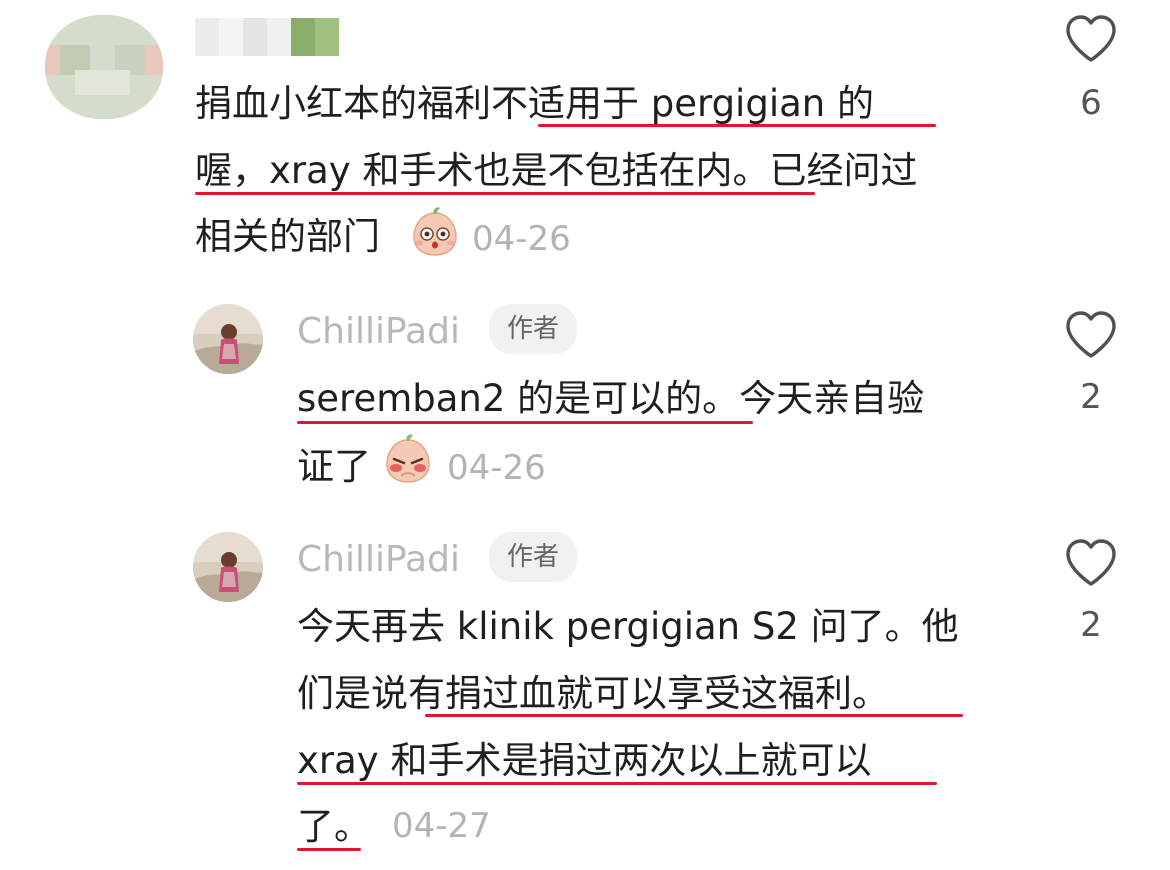  What do you see at coordinates (556, 170) in the screenshot?
I see `comment-text-line: 喔，xray 和手术也是不包括在内。已经问过` at bounding box center [556, 170].